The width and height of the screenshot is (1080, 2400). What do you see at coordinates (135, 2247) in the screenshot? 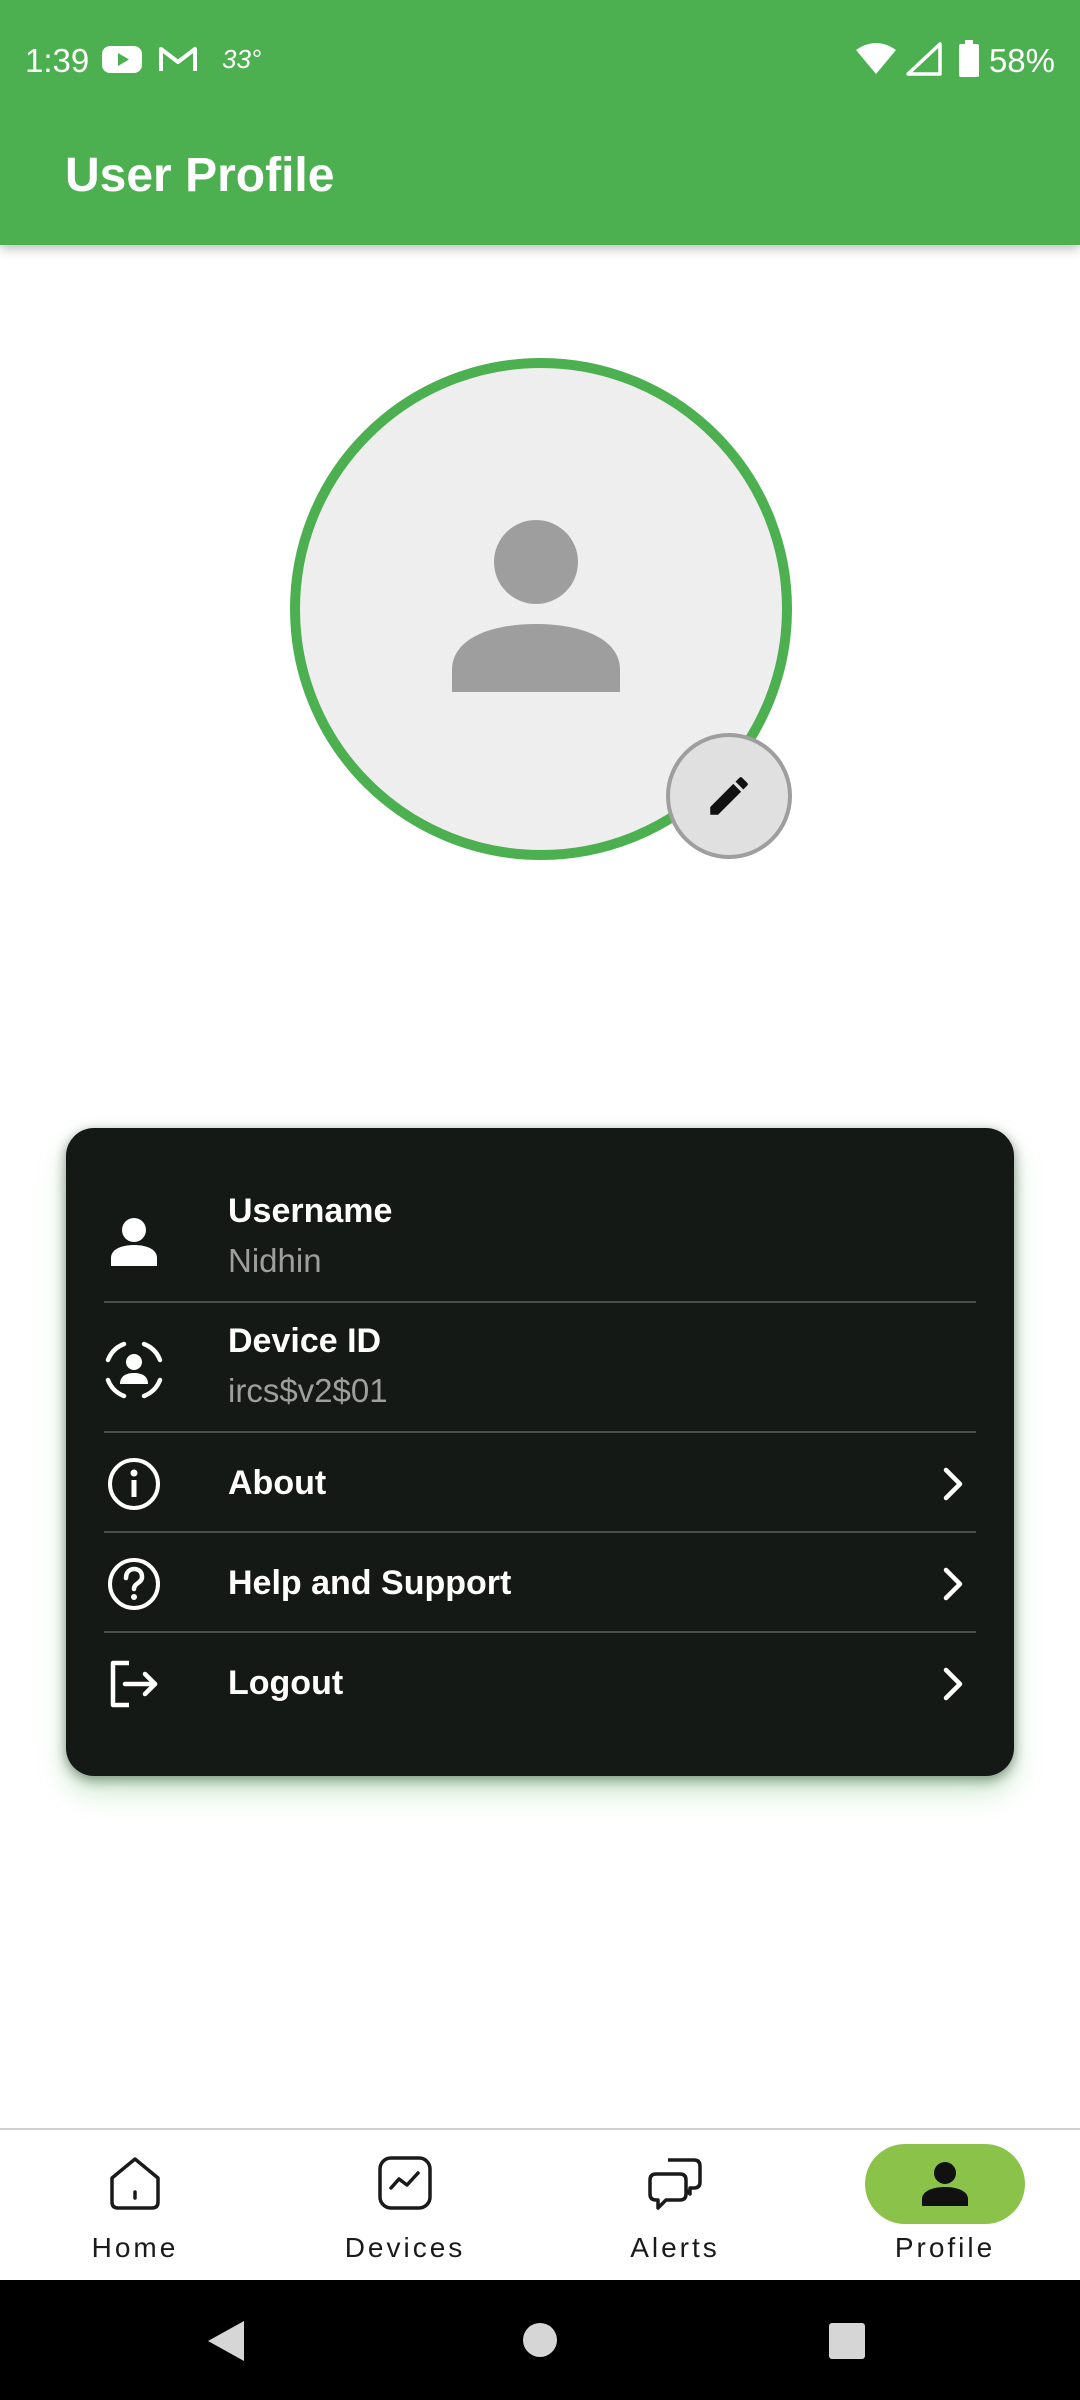
I see `nav-home-label: Home` at bounding box center [135, 2247].